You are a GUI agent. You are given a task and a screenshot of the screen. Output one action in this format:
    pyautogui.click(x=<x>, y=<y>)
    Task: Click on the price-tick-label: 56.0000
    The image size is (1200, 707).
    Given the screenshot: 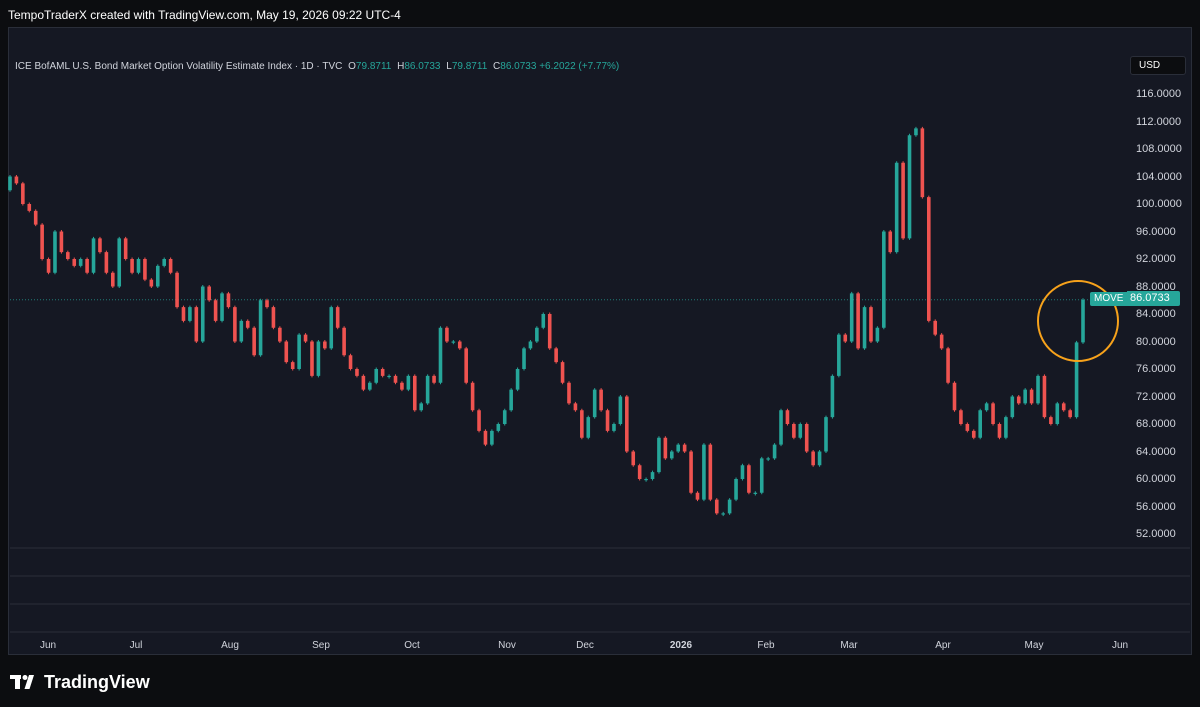 What is the action you would take?
    pyautogui.click(x=1156, y=506)
    